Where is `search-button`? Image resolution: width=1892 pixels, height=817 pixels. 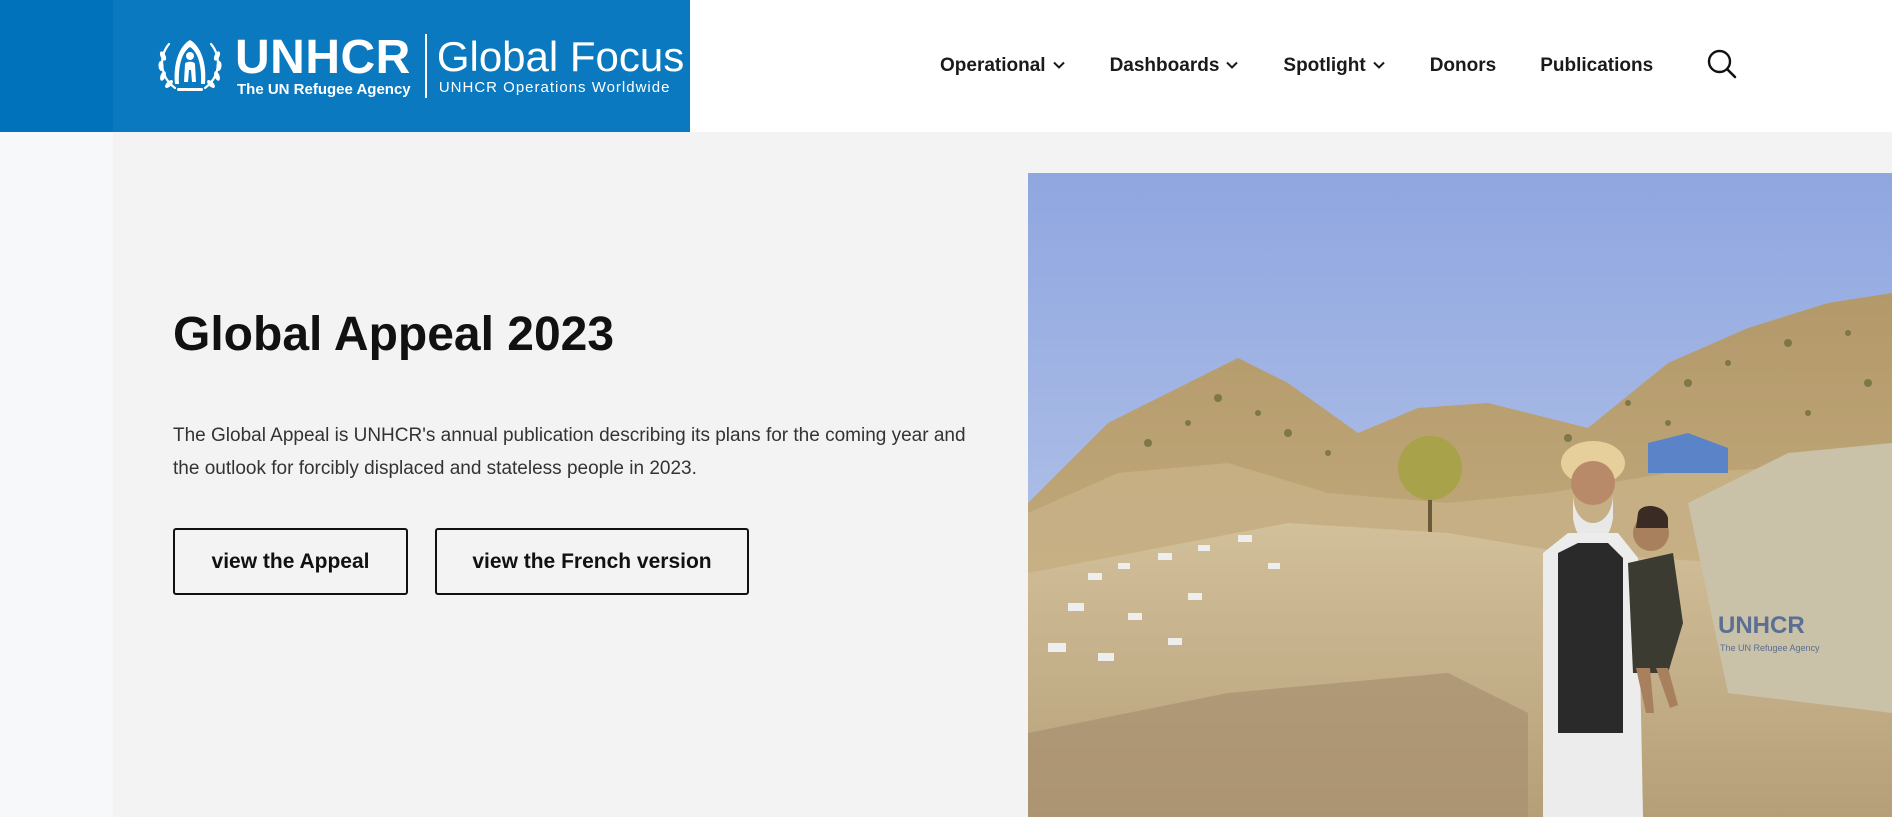
search-button is located at coordinates (1722, 64).